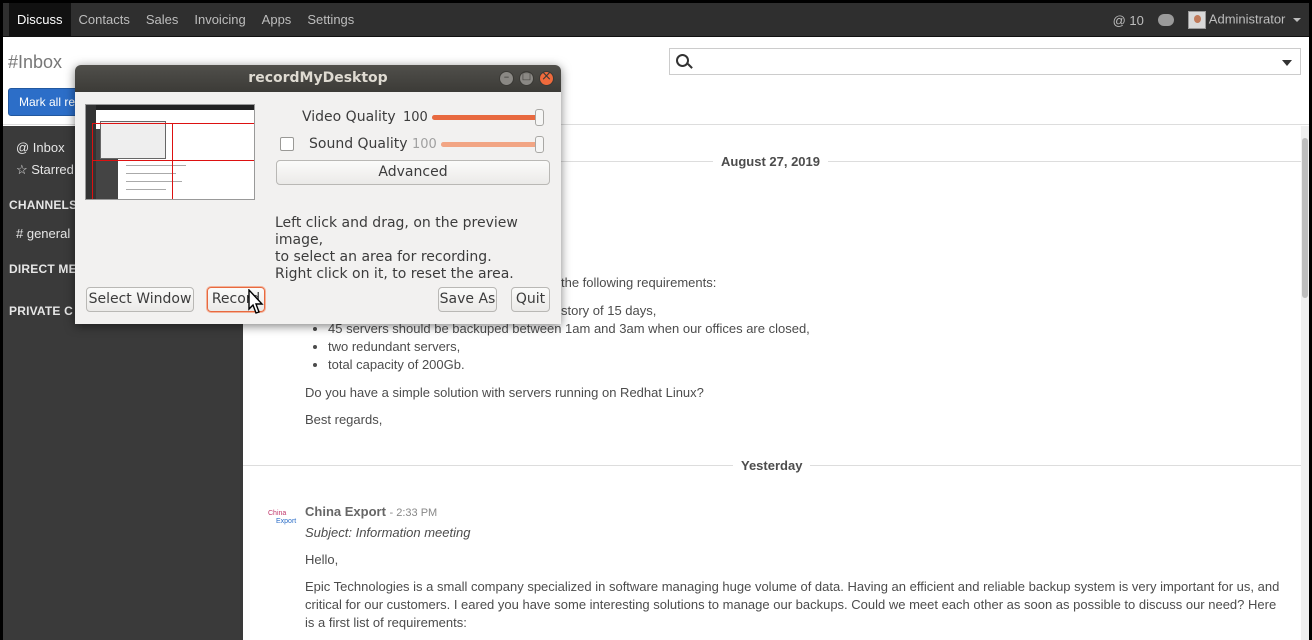 The image size is (1312, 640). What do you see at coordinates (162, 20) in the screenshot?
I see `menu-sales: Sales` at bounding box center [162, 20].